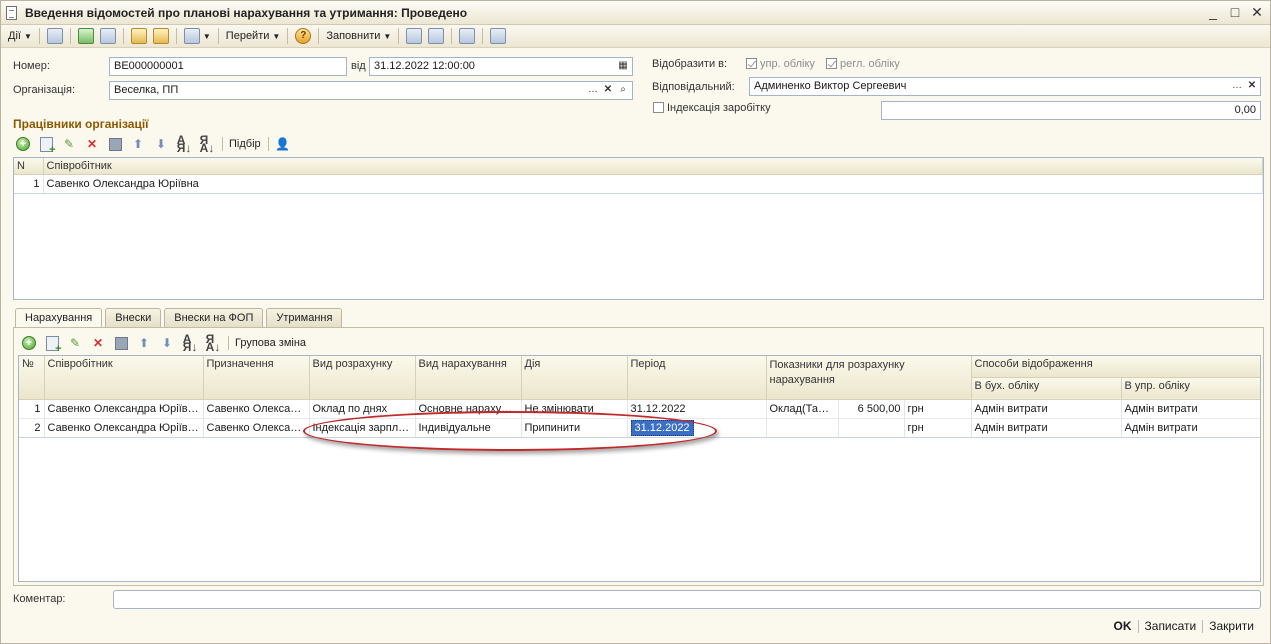  Describe the element at coordinates (871, 409) in the screenshot. I see `amount-cell: 6 500,00` at that location.